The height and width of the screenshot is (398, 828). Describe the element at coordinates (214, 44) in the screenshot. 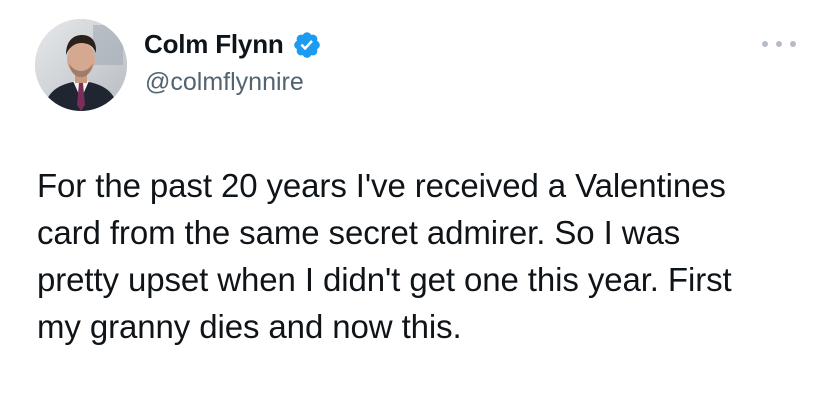

I see `author-display-name: Colm Flynn` at that location.